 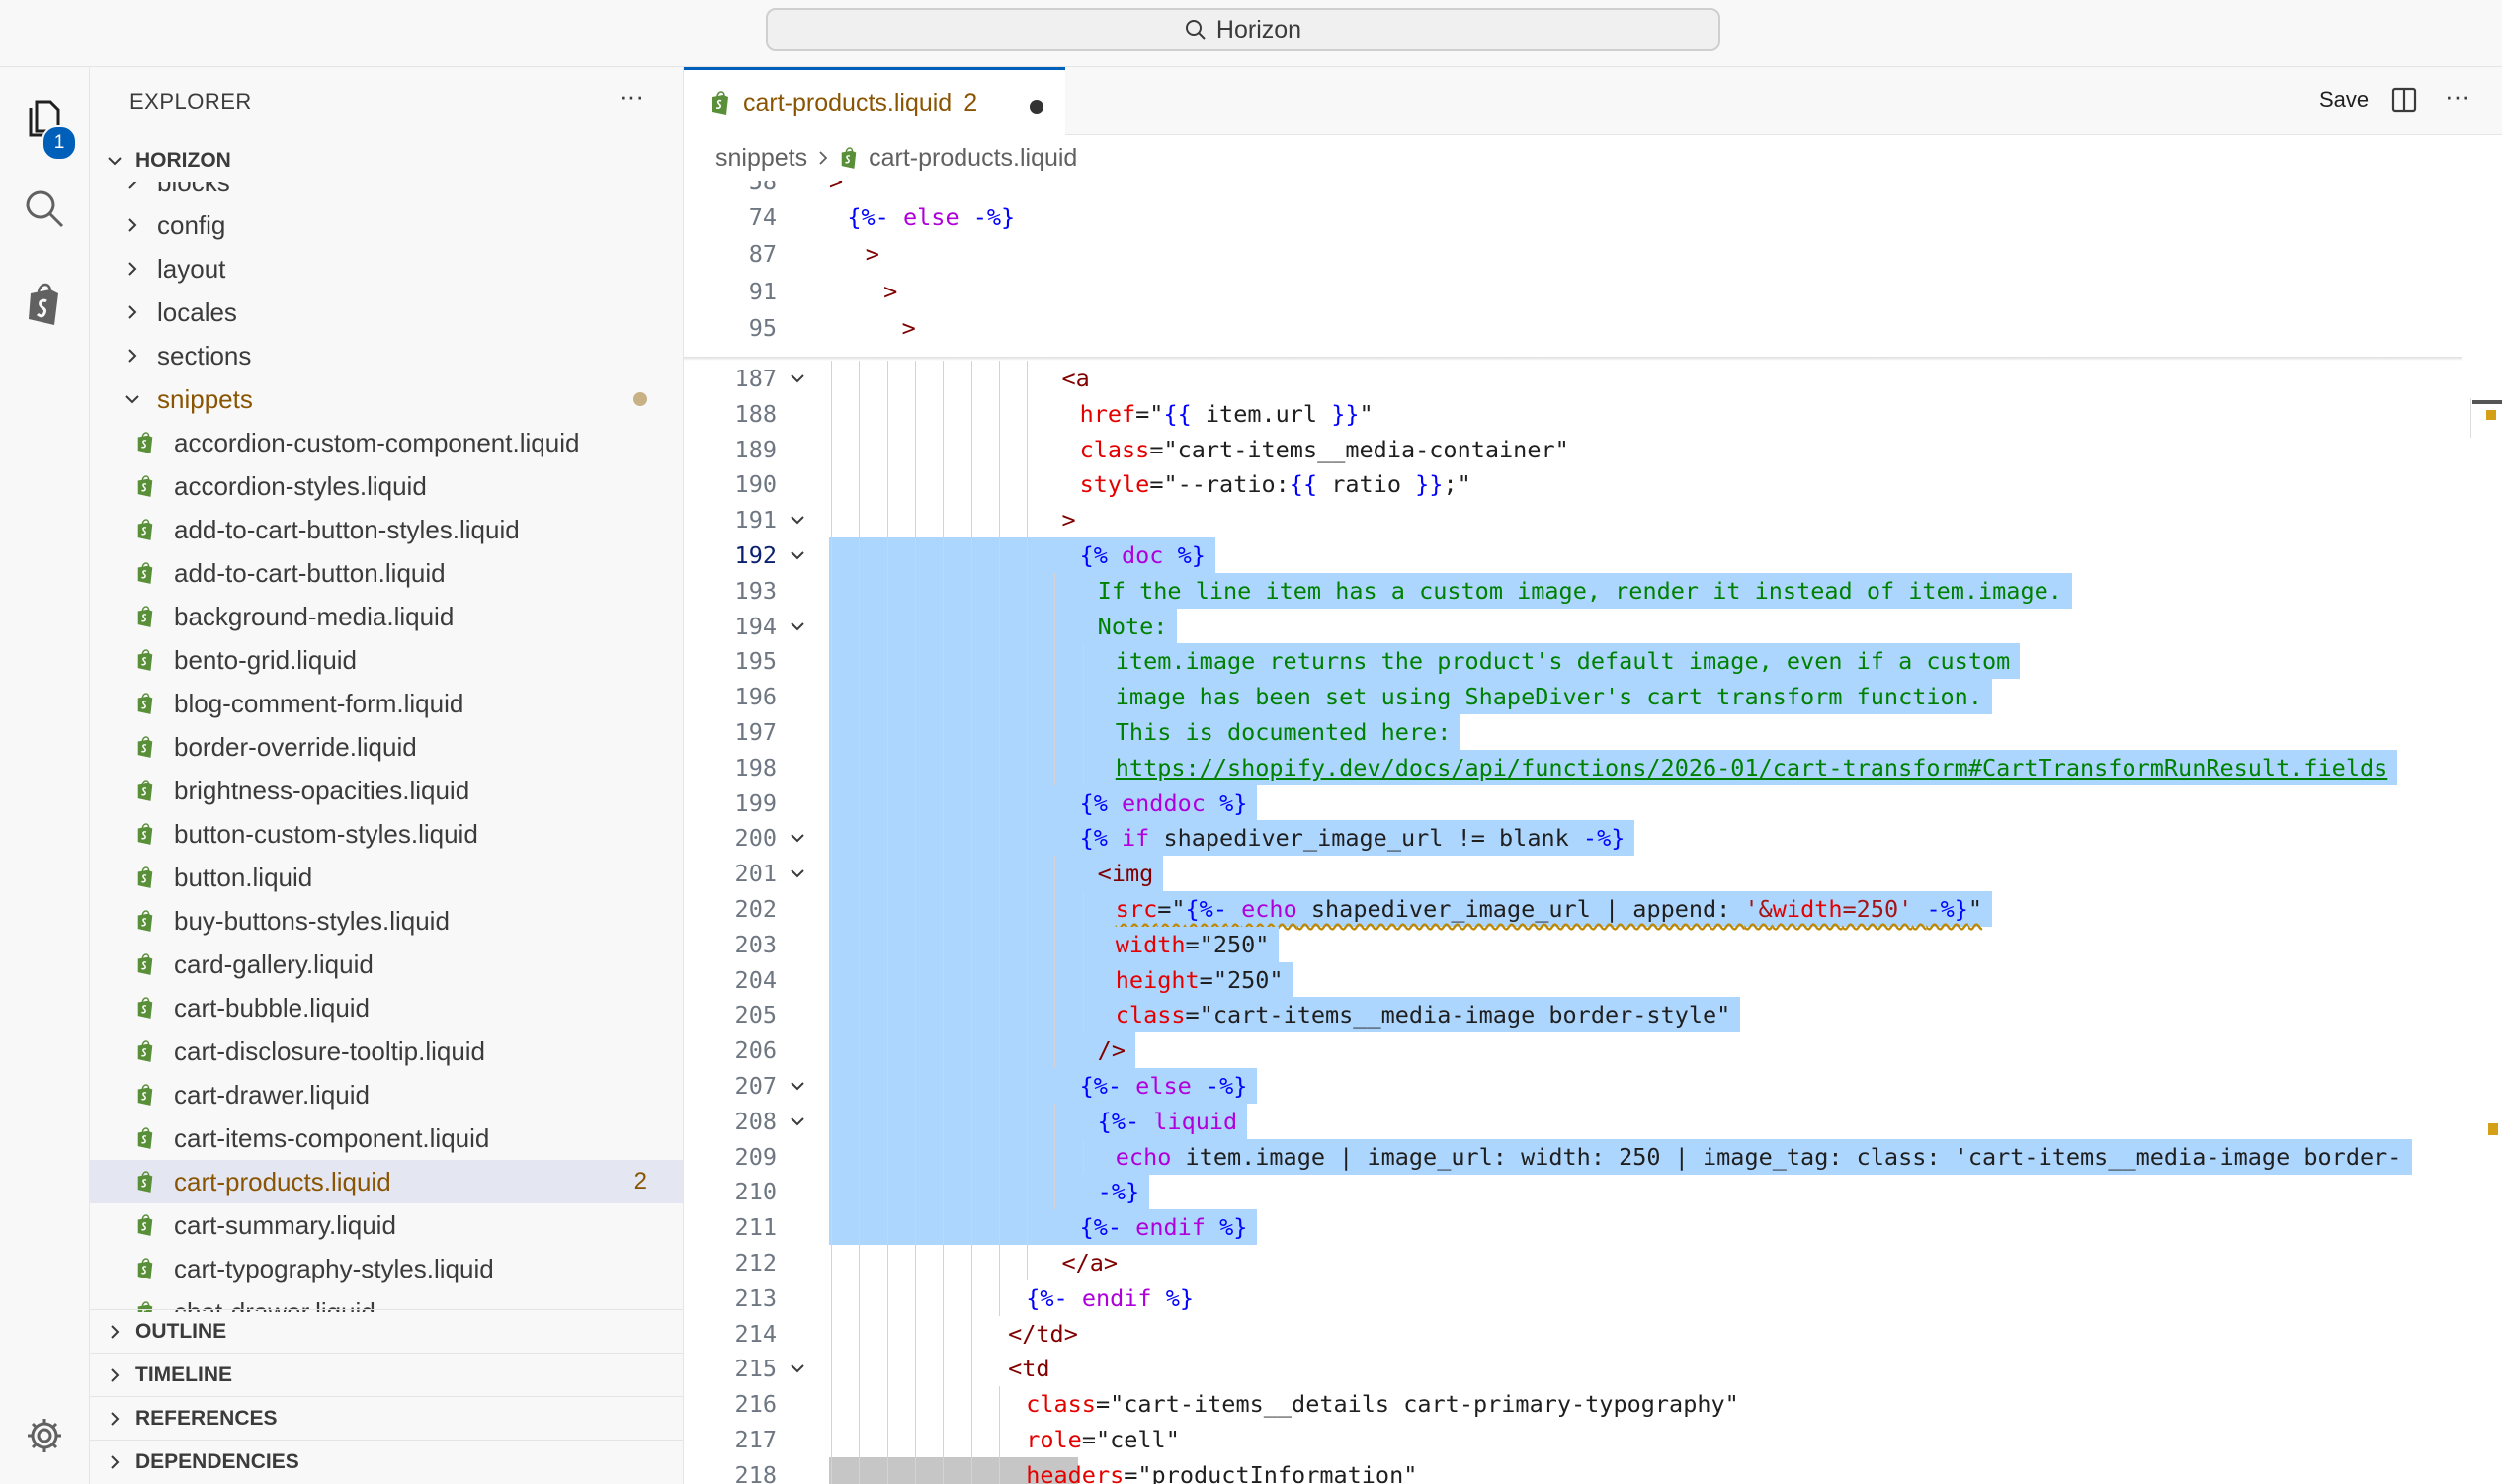 What do you see at coordinates (386, 355) in the screenshot?
I see `folder-sections: sections` at bounding box center [386, 355].